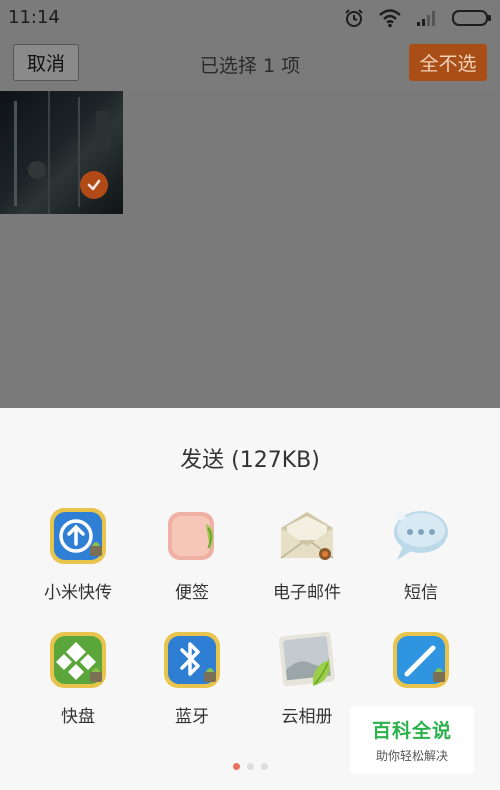 The image size is (500, 790). What do you see at coordinates (250, 460) in the screenshot?
I see `share-sheet-title: 发送 (127KB)` at bounding box center [250, 460].